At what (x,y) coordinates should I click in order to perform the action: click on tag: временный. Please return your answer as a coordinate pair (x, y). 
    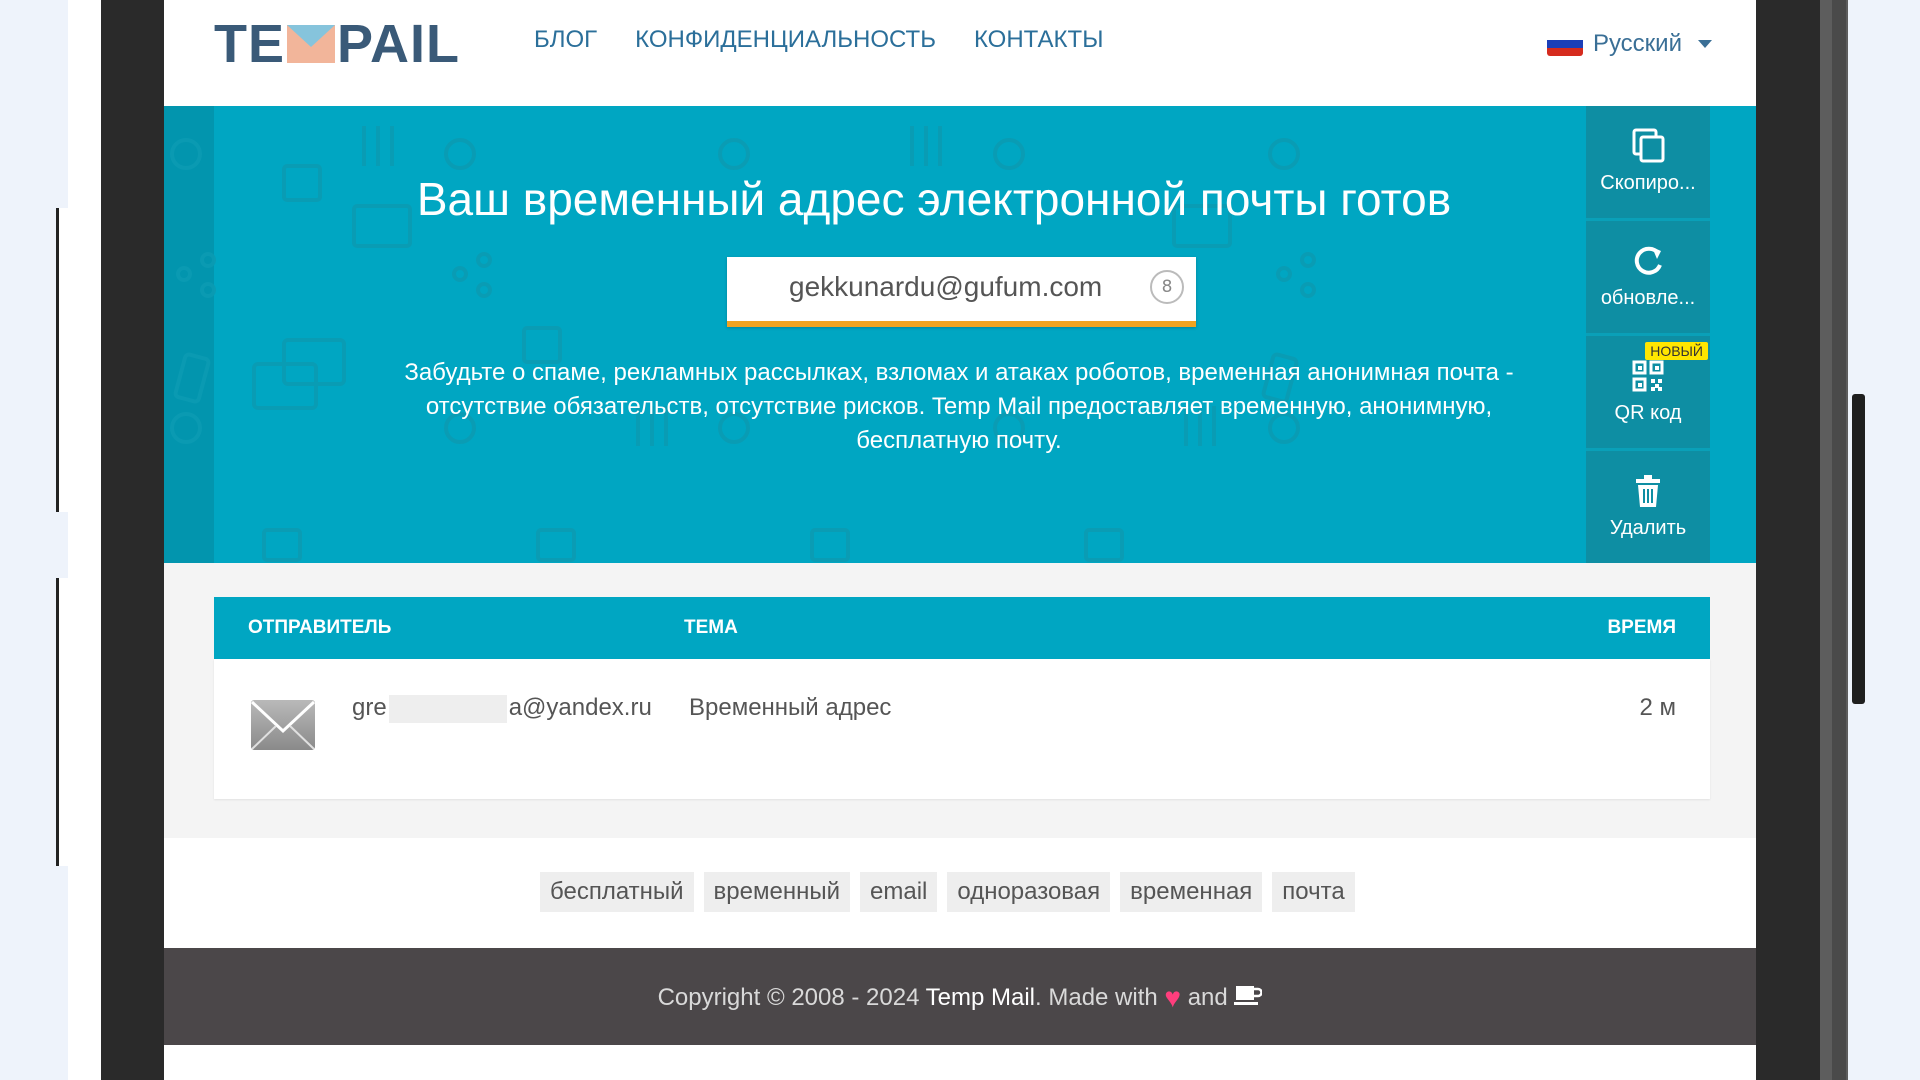
    Looking at the image, I should click on (777, 892).